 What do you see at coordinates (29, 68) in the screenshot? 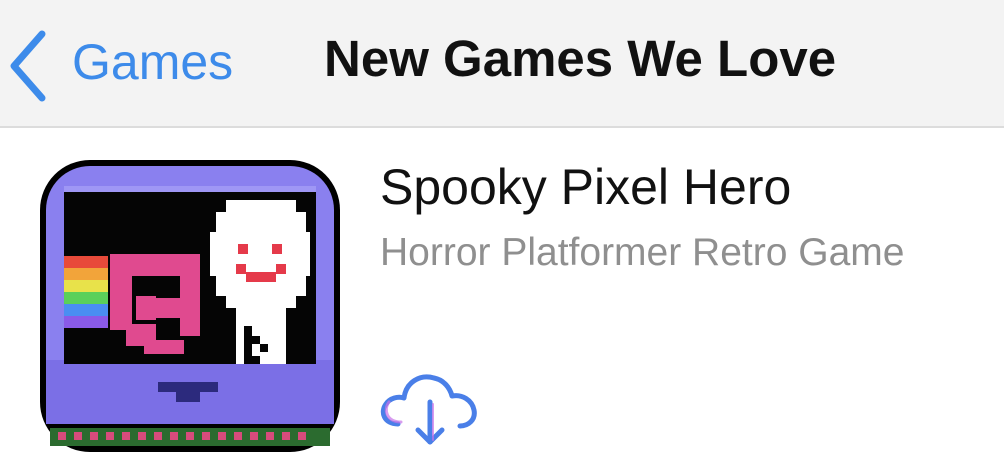
I see `chevron-left-icon` at bounding box center [29, 68].